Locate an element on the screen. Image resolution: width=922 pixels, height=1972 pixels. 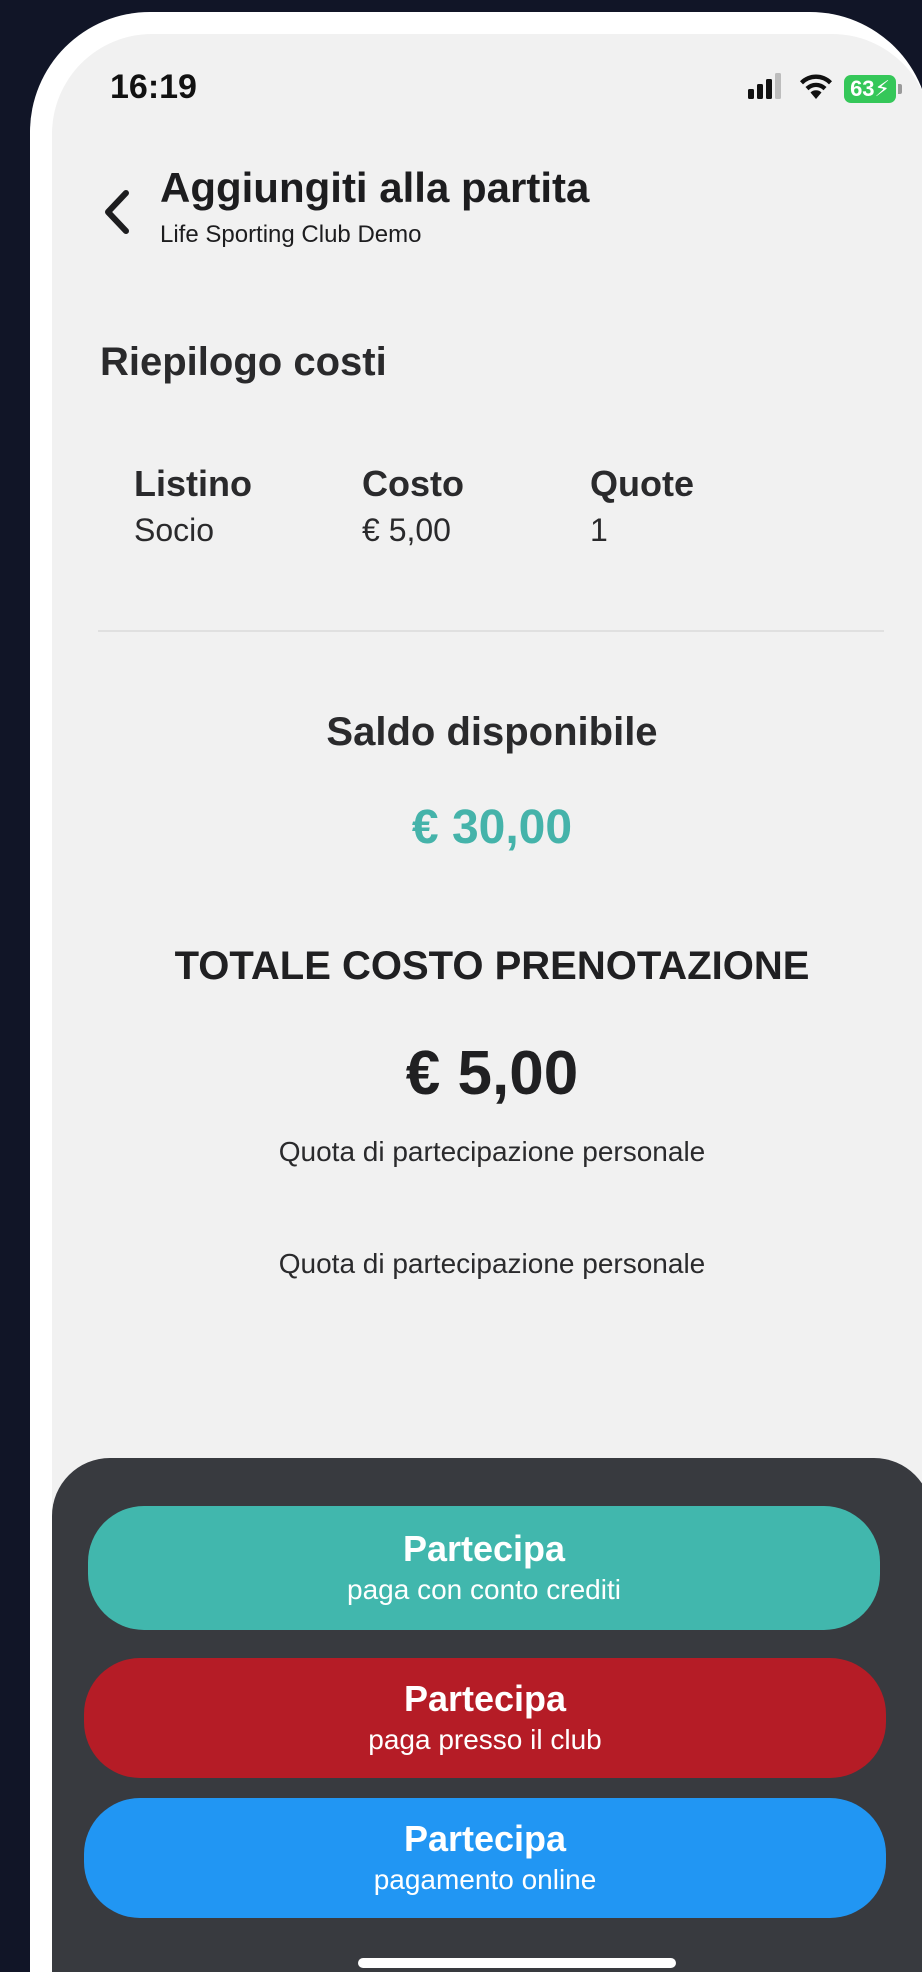
battery-level: 63⚡ is located at coordinates (870, 88).